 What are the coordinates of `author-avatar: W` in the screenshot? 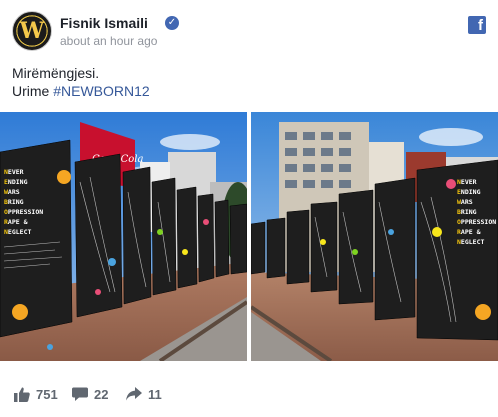 It's located at (32, 31).